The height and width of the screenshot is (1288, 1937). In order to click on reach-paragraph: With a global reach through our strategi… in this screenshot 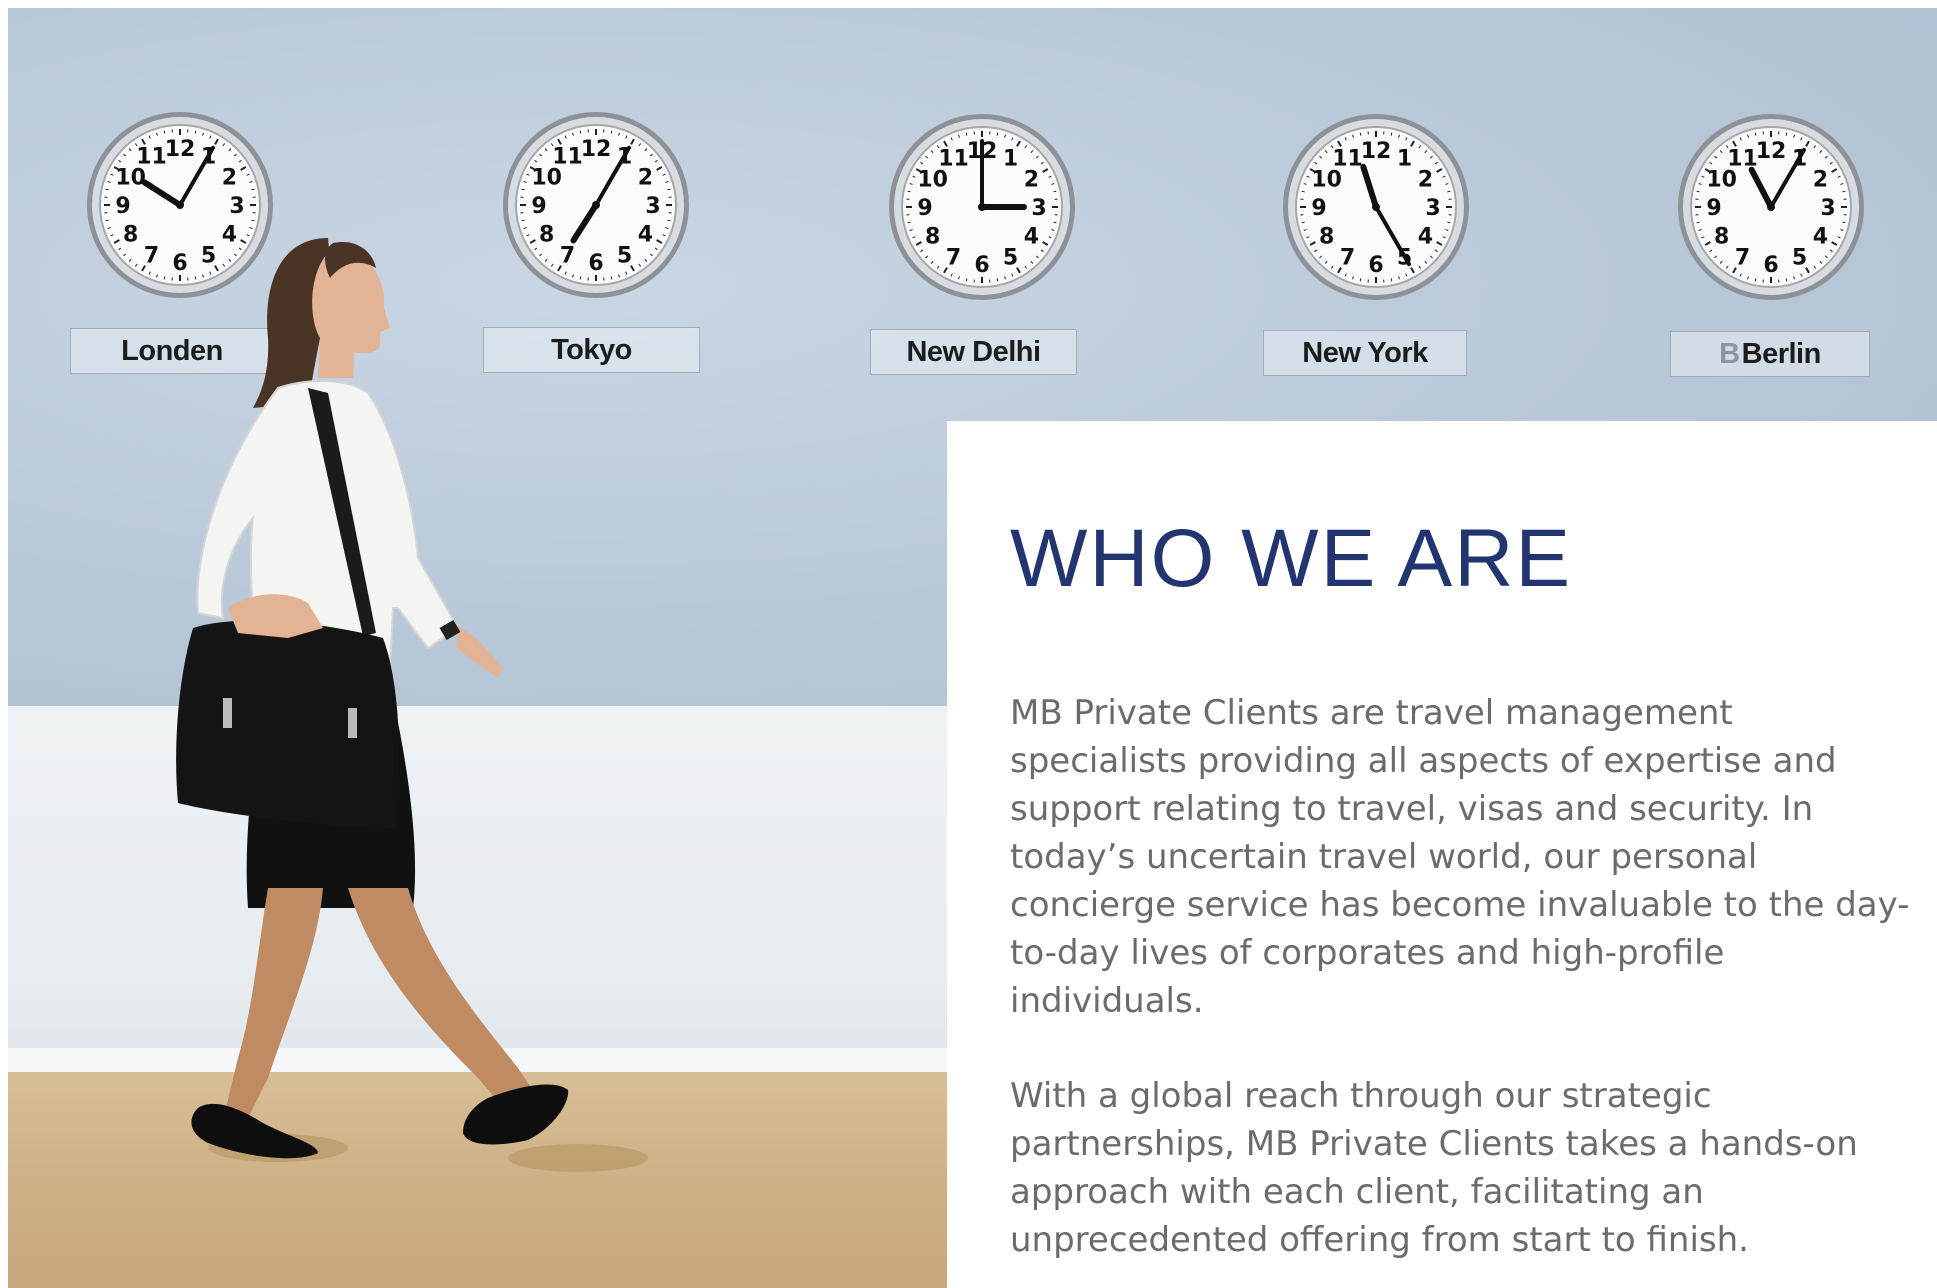, I will do `click(1434, 1168)`.